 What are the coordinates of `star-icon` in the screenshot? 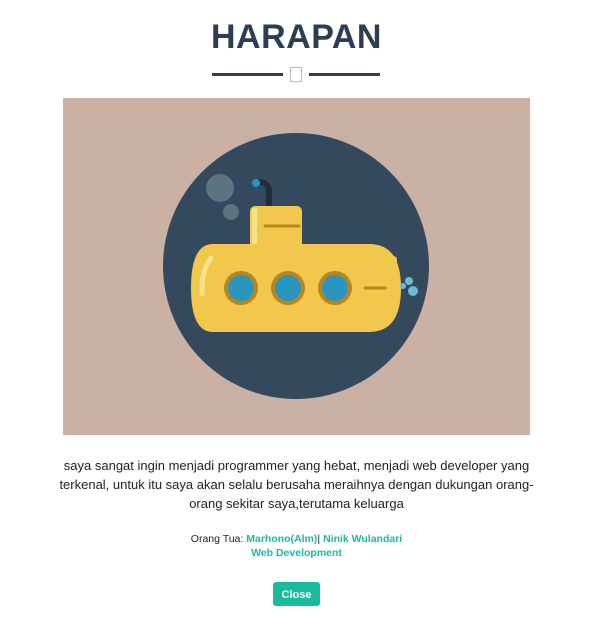 It's located at (296, 74).